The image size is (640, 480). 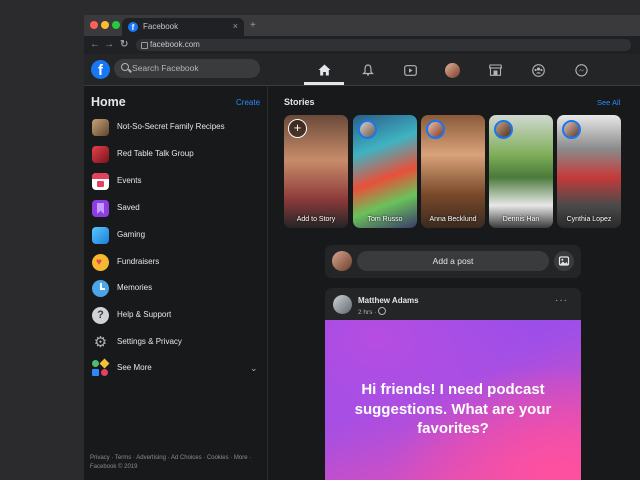 I want to click on reload-icon: ↻, so click(x=124, y=44).